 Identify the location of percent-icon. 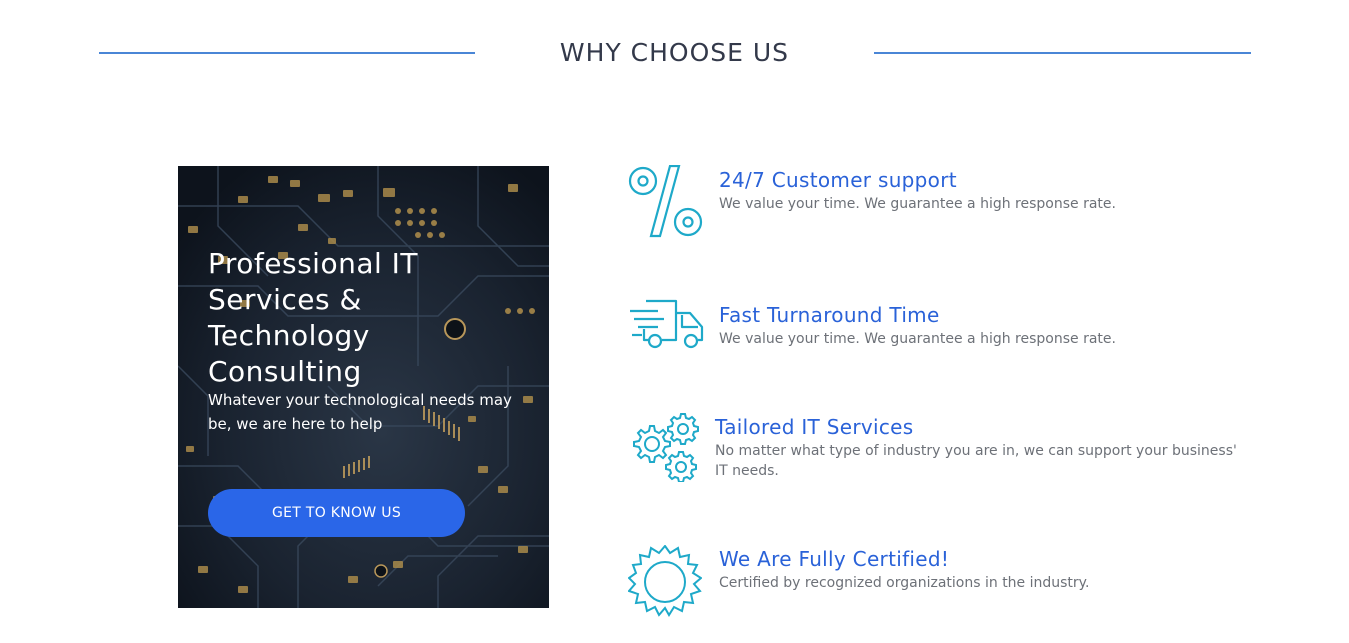
(666, 203).